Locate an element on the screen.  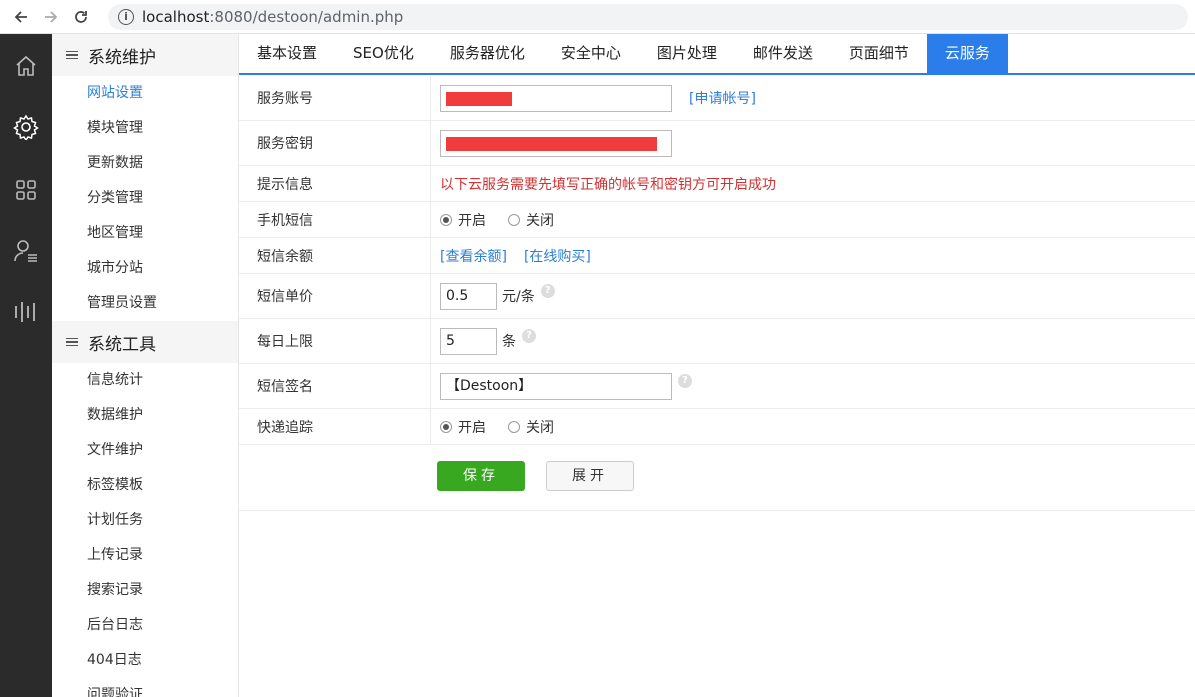
grid-icon is located at coordinates (26, 190).